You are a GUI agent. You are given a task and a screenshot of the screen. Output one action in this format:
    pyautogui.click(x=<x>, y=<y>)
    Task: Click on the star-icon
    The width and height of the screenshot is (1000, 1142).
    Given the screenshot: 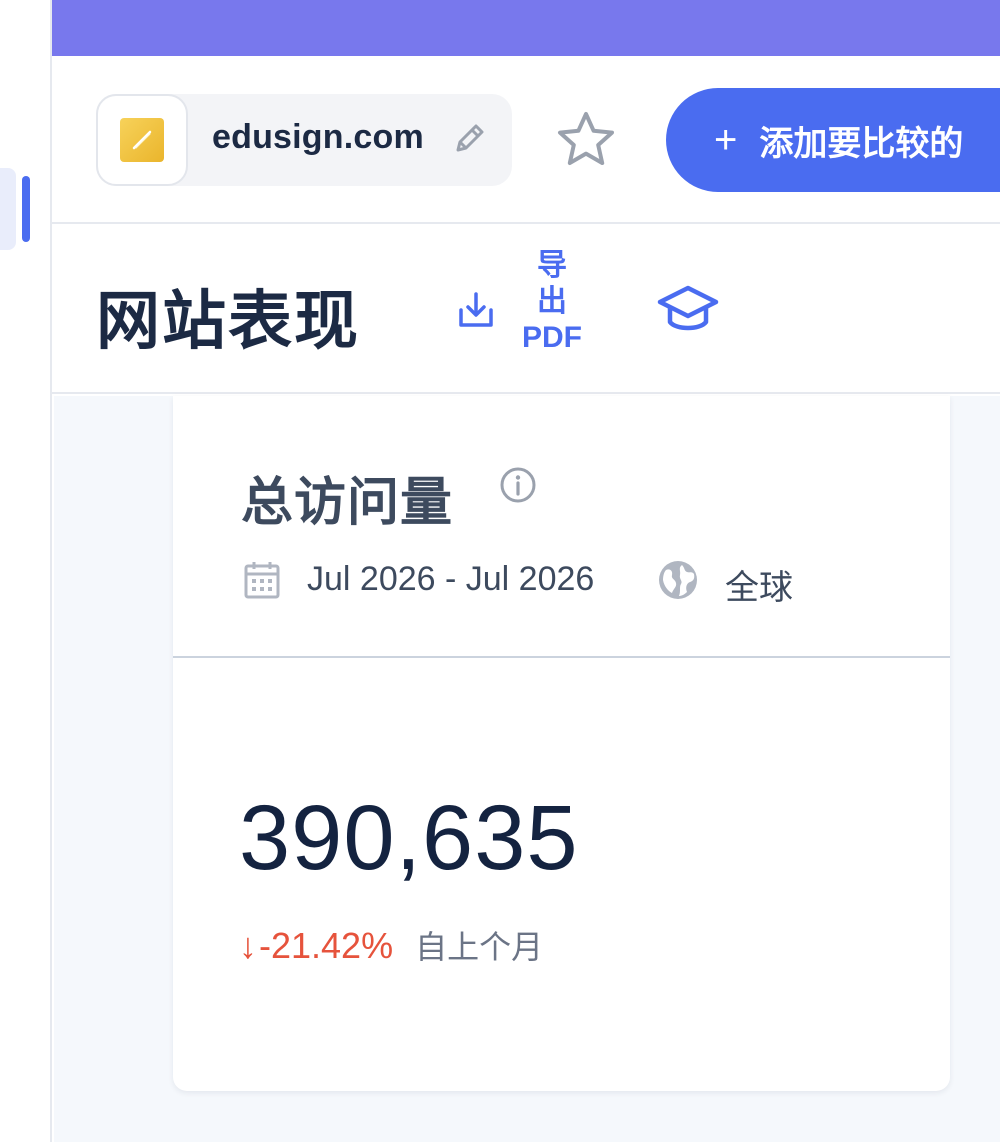 What is the action you would take?
    pyautogui.click(x=586, y=140)
    